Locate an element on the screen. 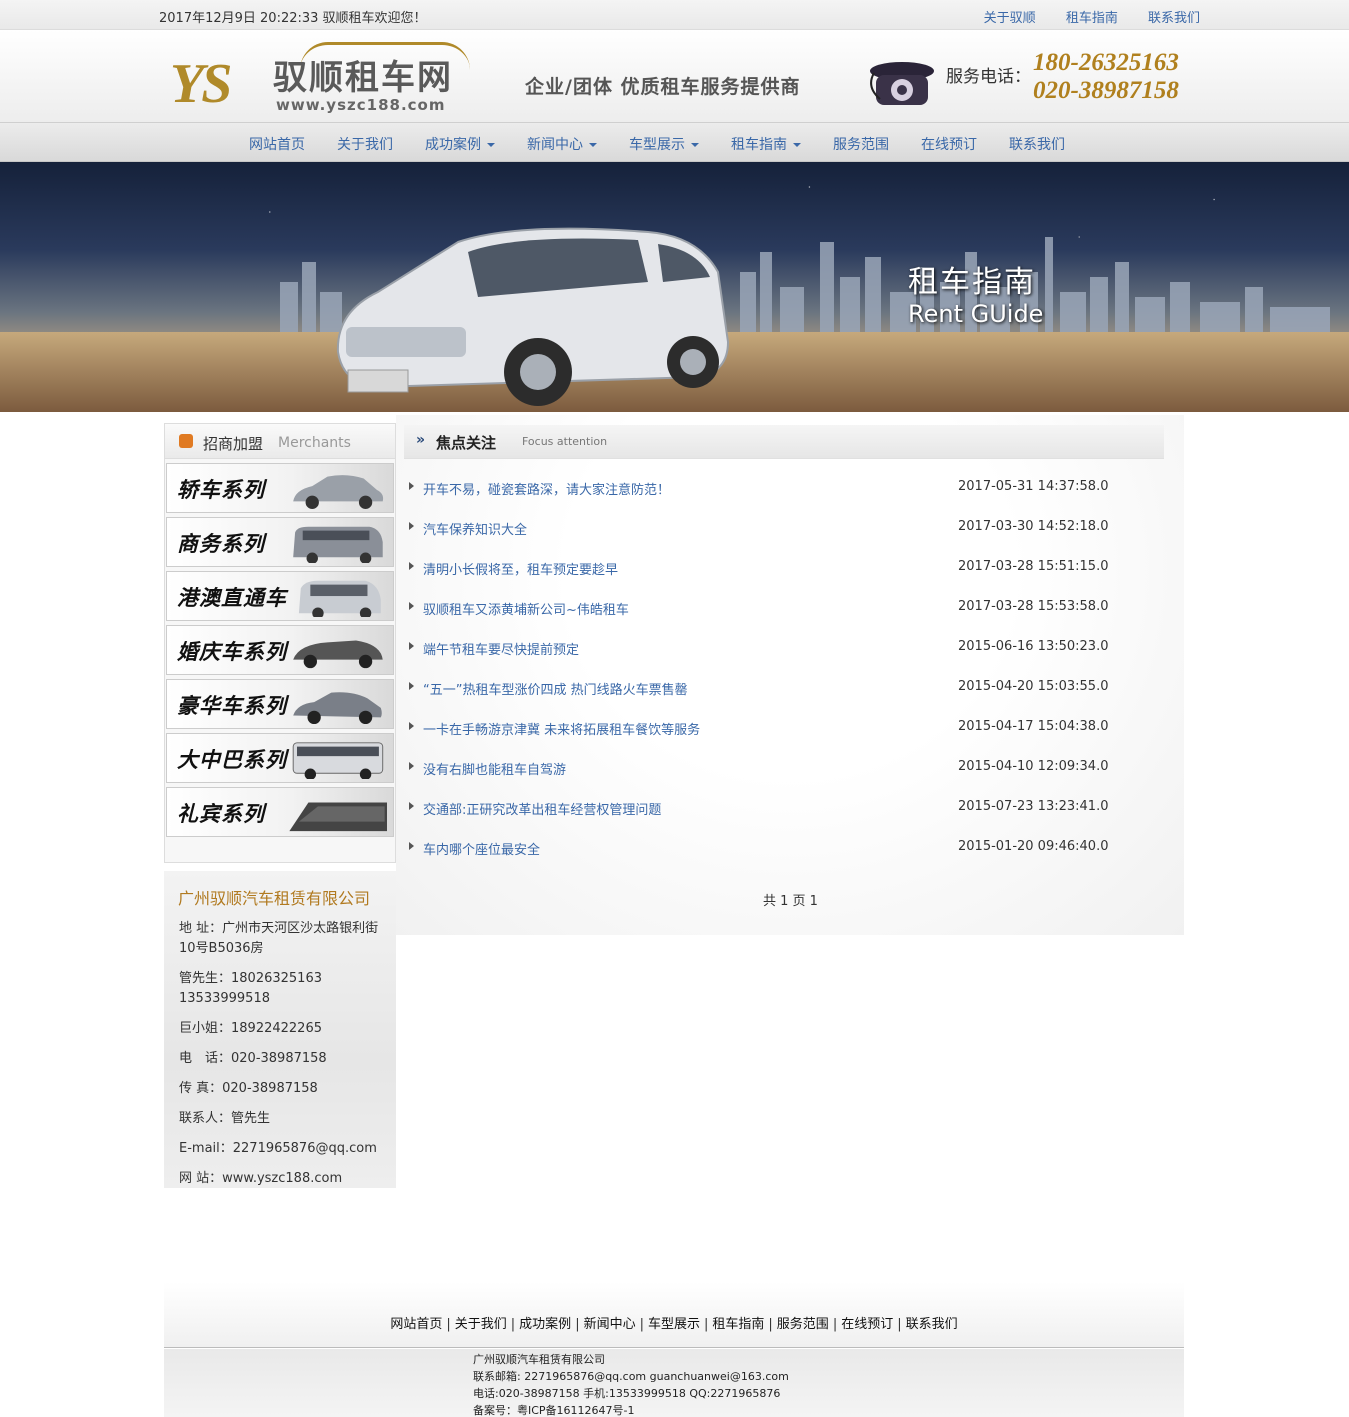  top-link-guide: 租车指南 is located at coordinates (1092, 18).